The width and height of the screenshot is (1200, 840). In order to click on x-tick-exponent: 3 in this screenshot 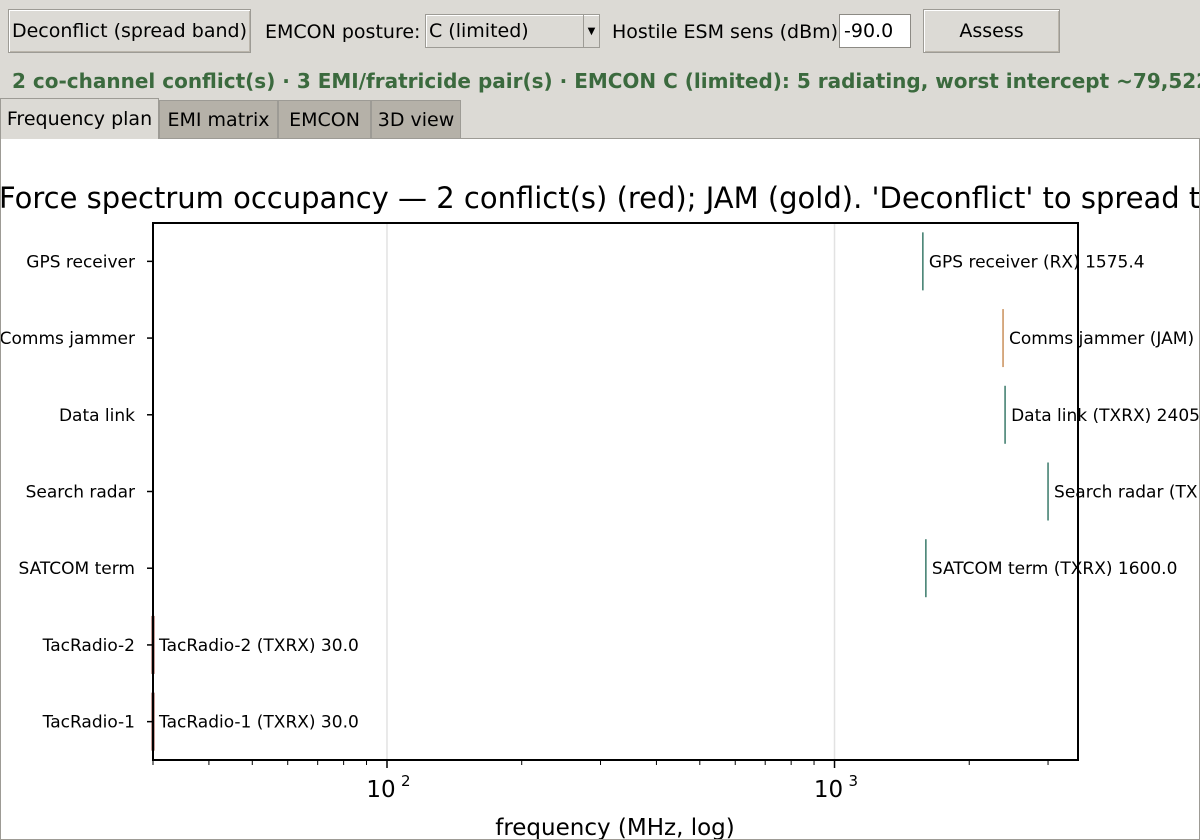, I will do `click(854, 781)`.